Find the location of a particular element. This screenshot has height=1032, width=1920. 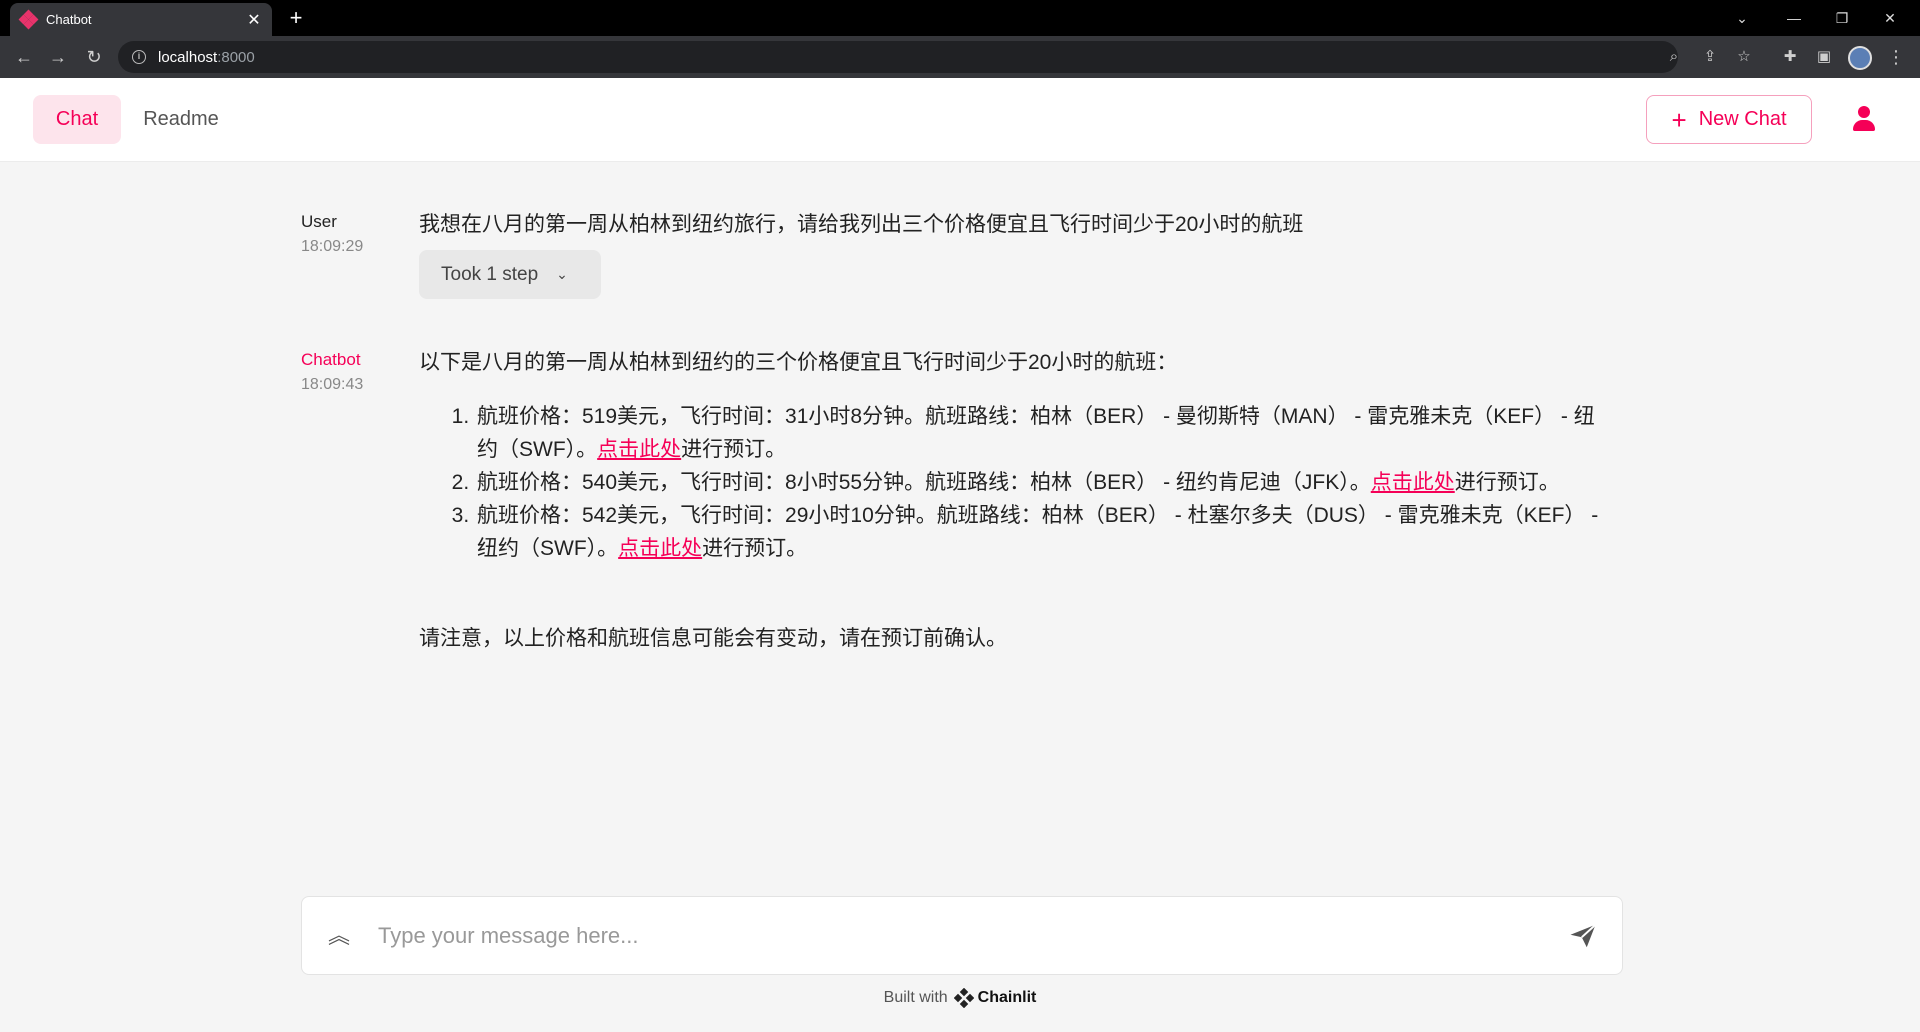

forward-icon: → is located at coordinates (58, 57).